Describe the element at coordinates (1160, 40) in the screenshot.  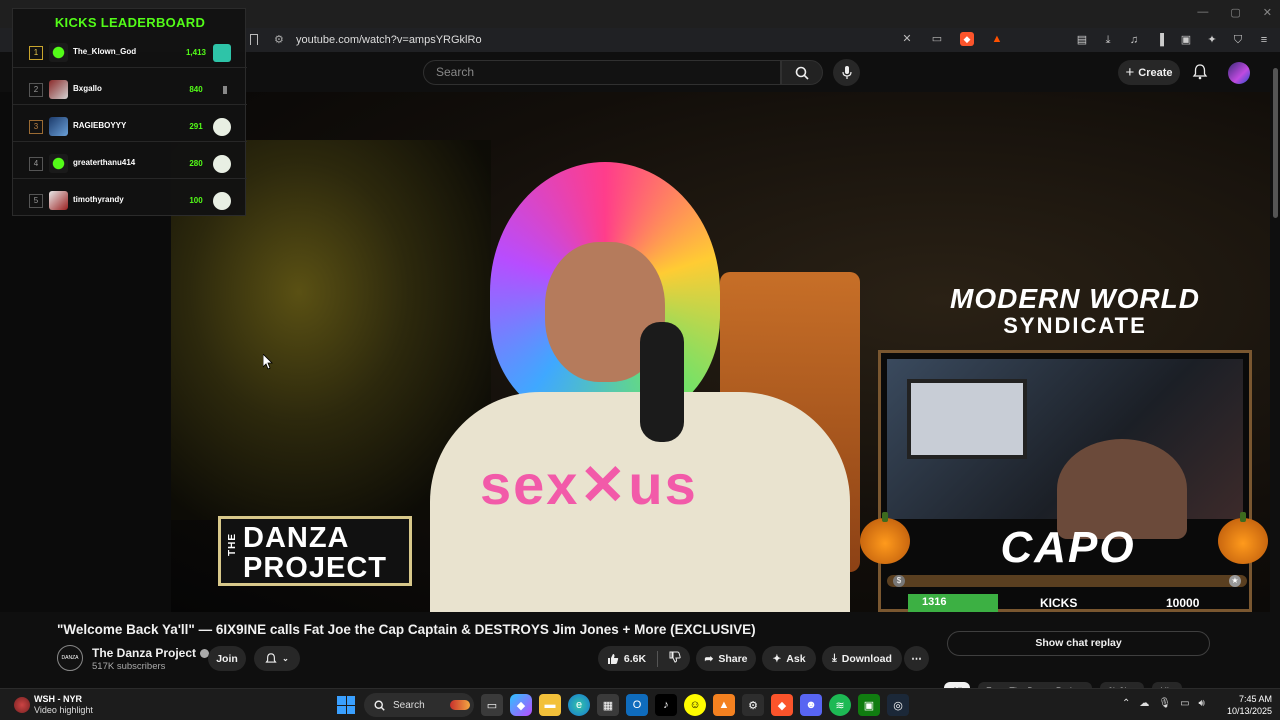
I see `sidebar-icon: ▐` at that location.